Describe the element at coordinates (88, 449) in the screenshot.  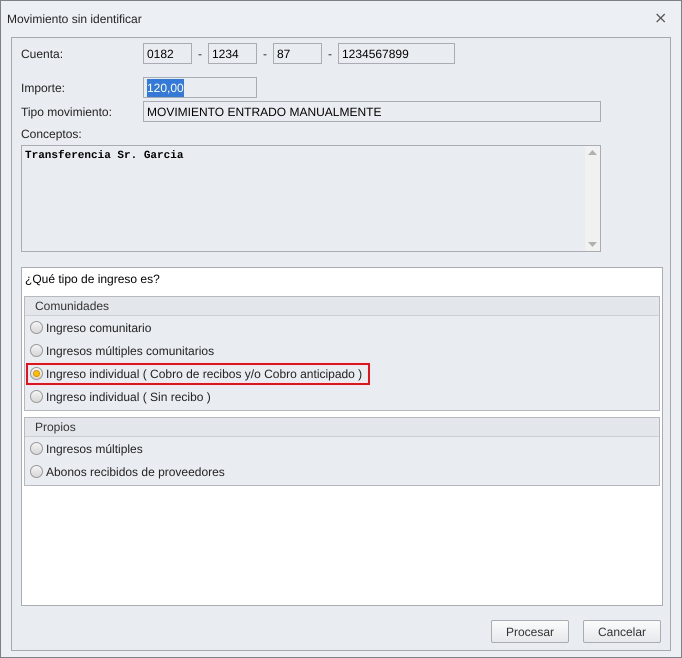
I see `radio-option: Ingresos múltiples` at that location.